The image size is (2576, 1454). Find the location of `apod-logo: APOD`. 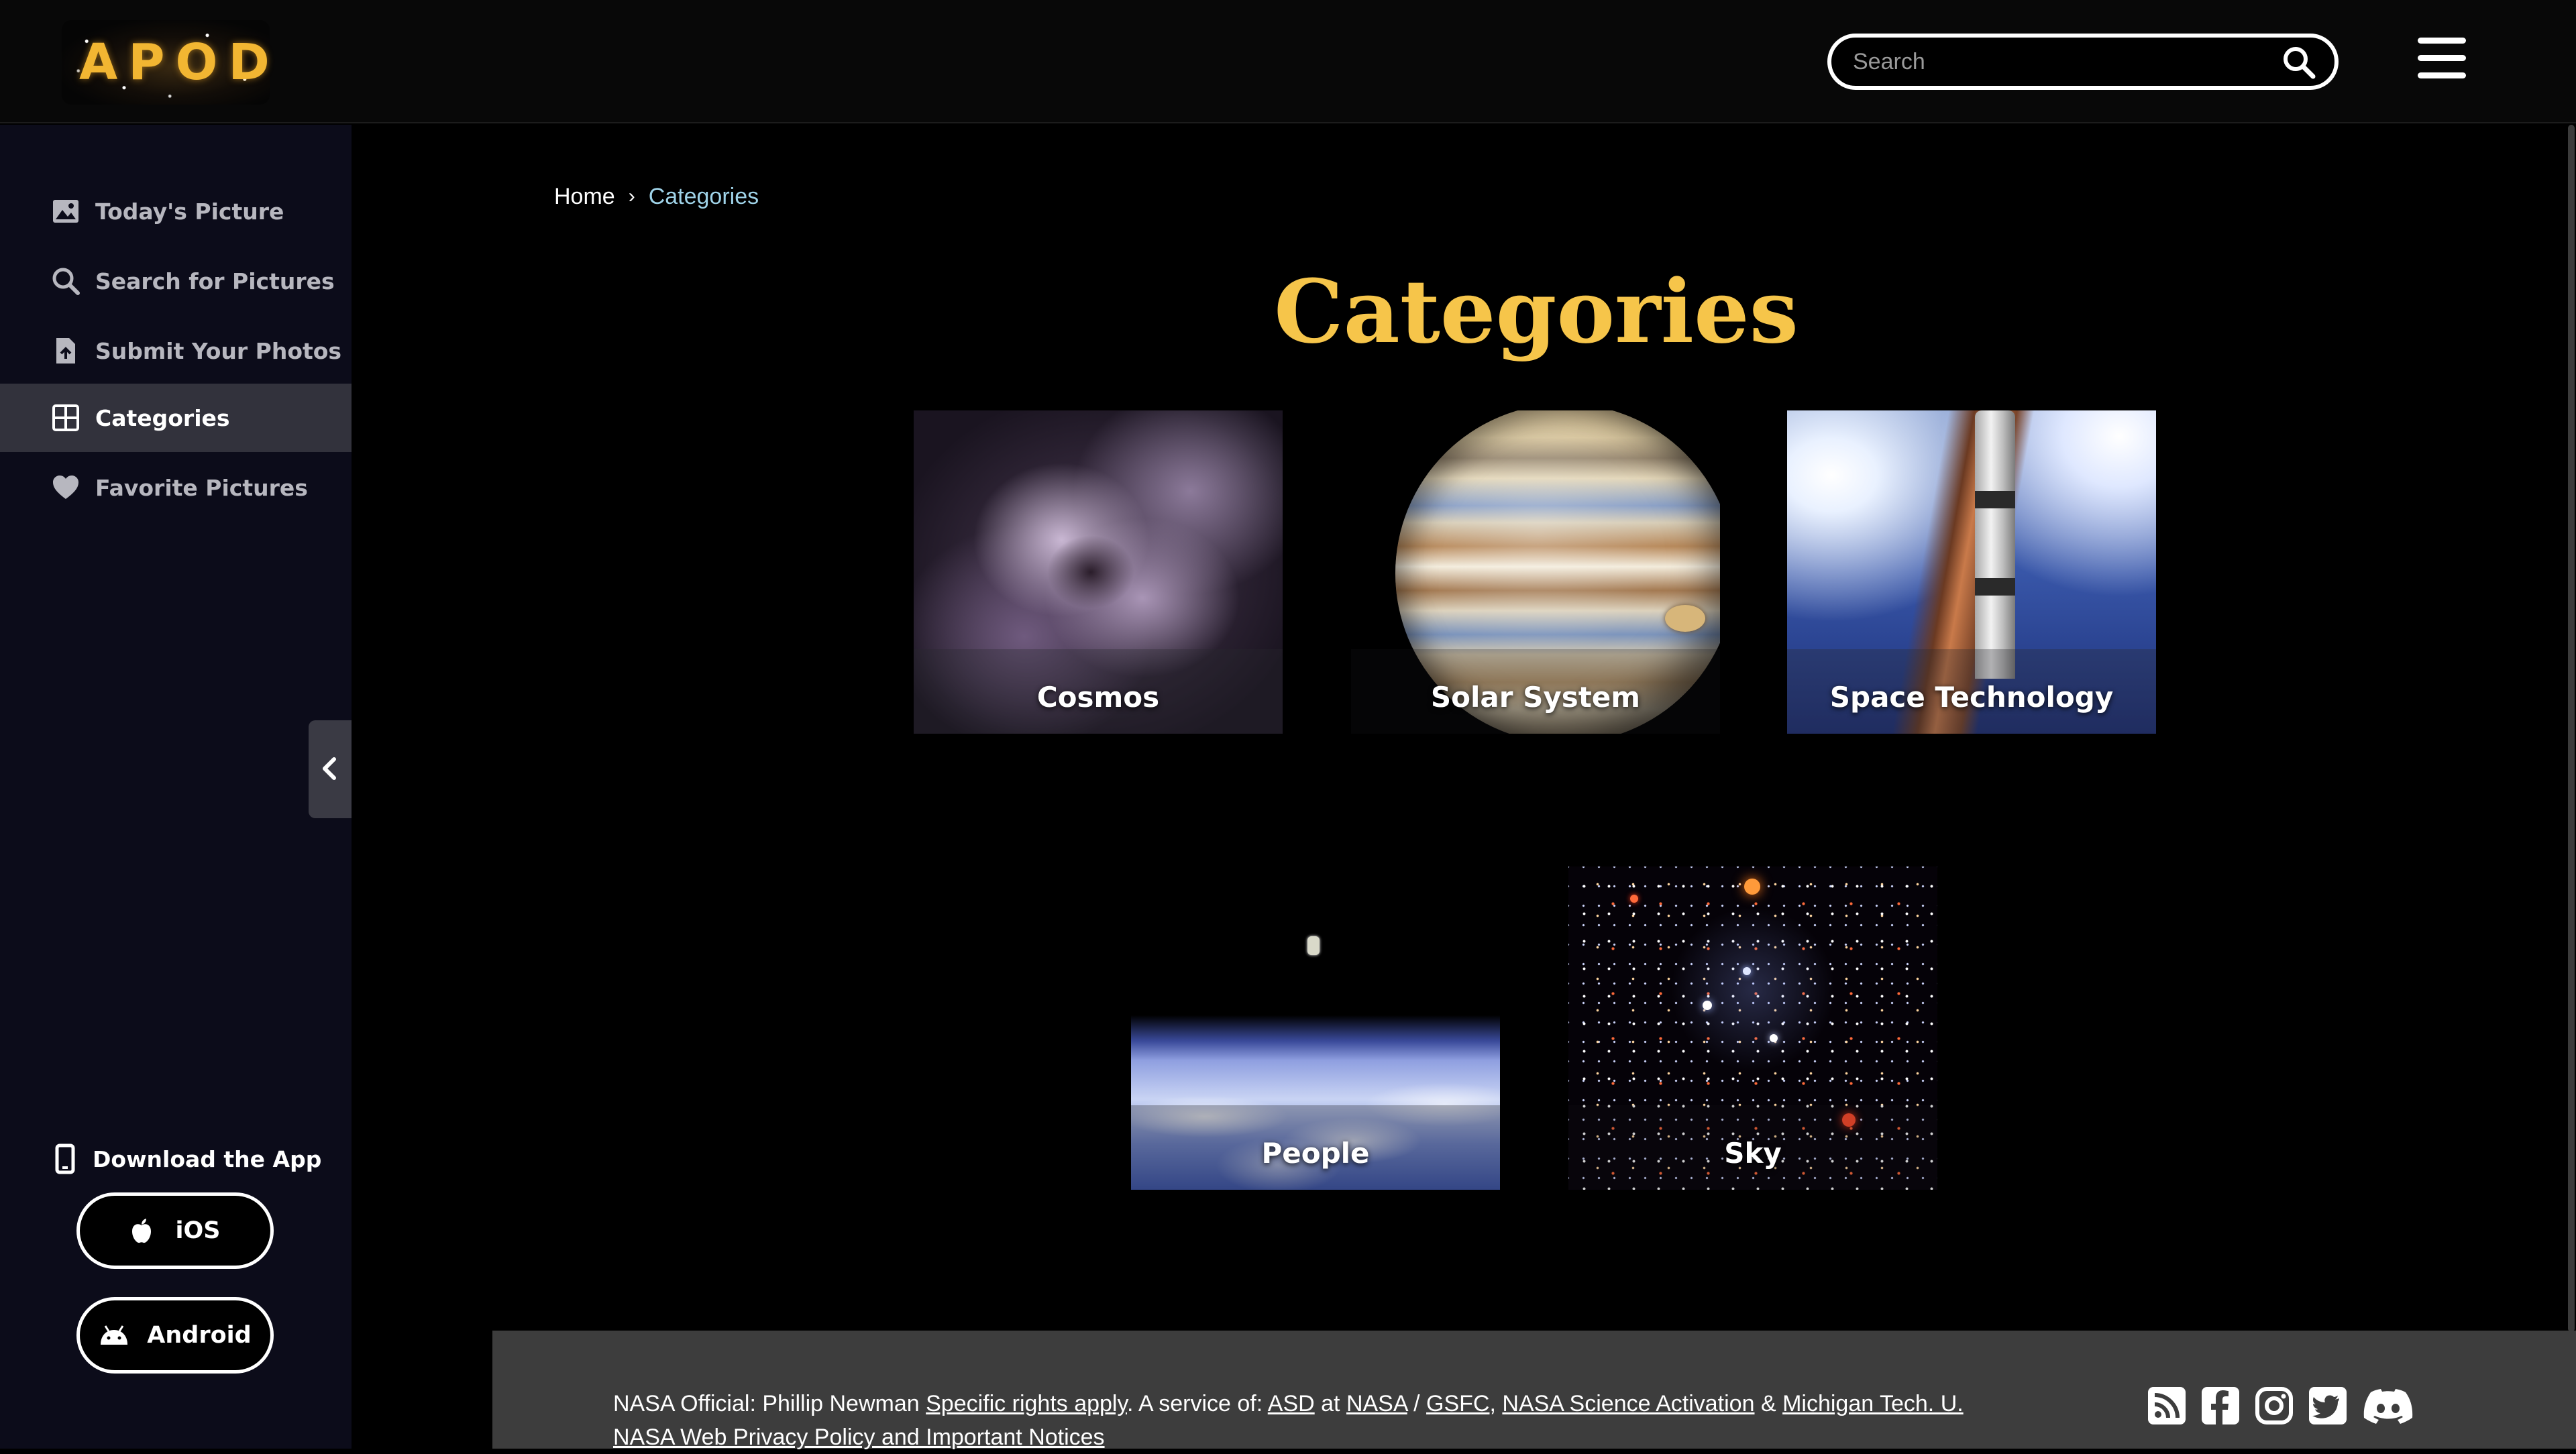

apod-logo: APOD is located at coordinates (166, 62).